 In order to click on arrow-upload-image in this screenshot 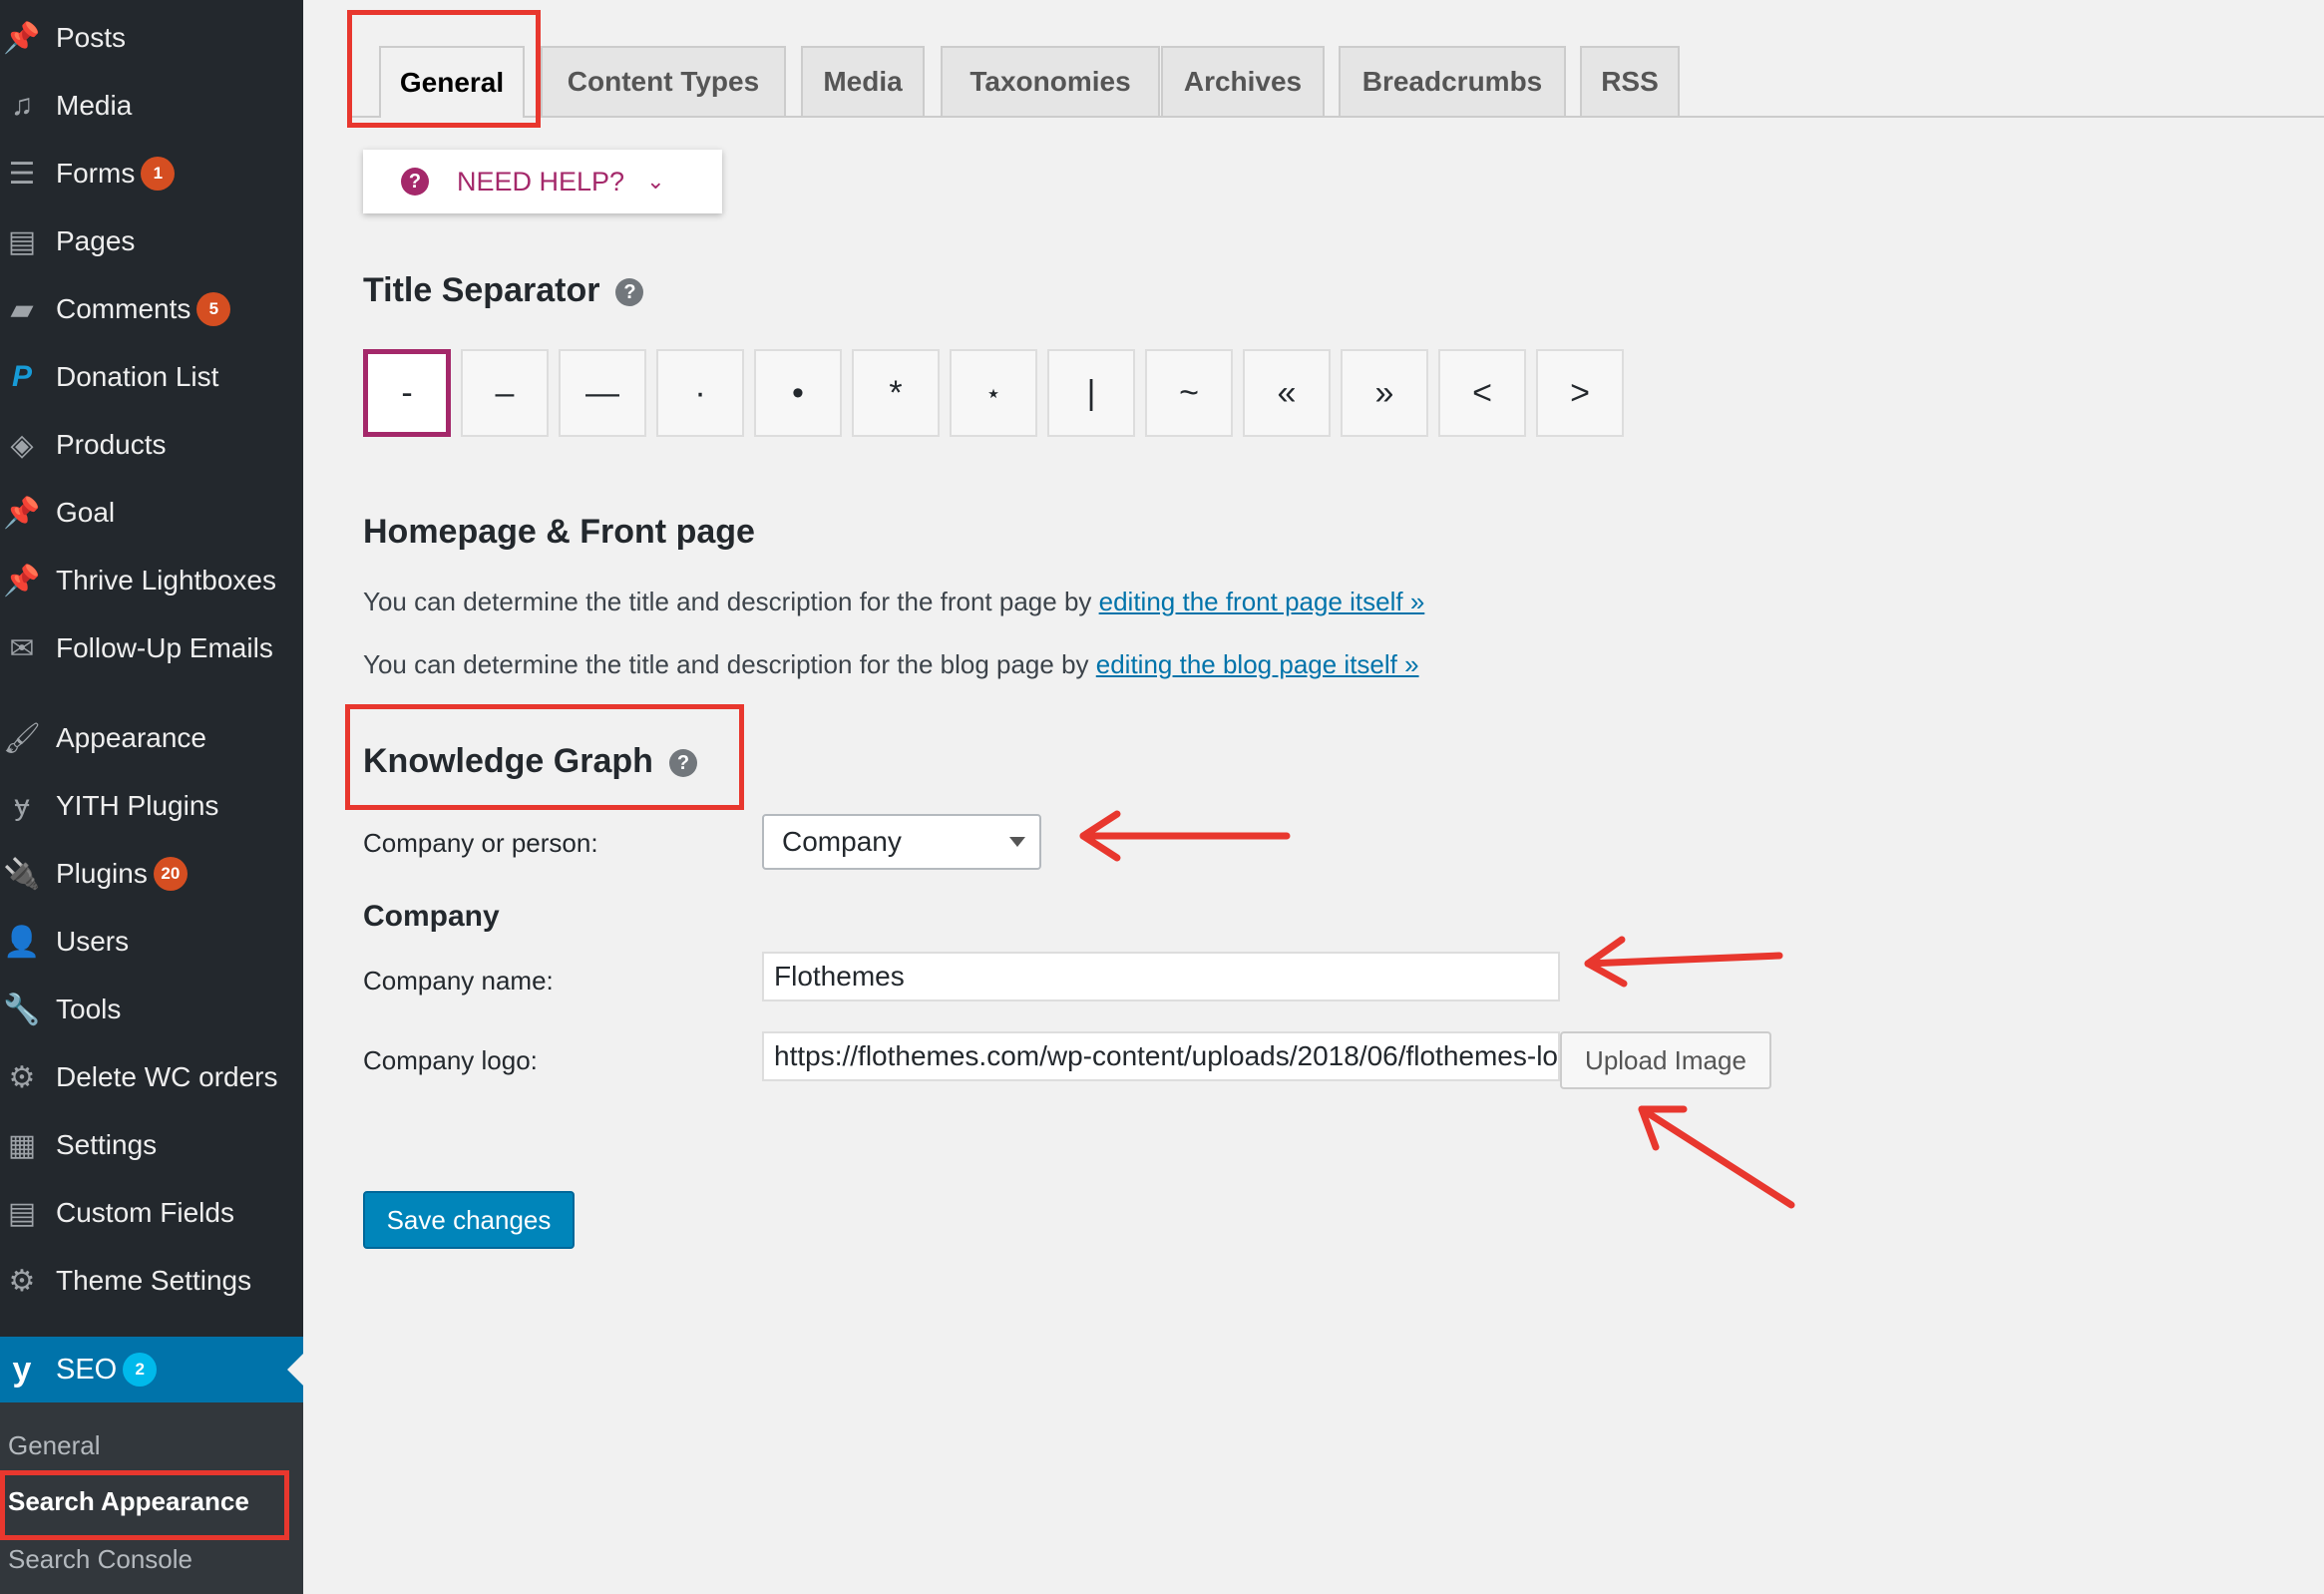, I will do `click(1716, 1157)`.